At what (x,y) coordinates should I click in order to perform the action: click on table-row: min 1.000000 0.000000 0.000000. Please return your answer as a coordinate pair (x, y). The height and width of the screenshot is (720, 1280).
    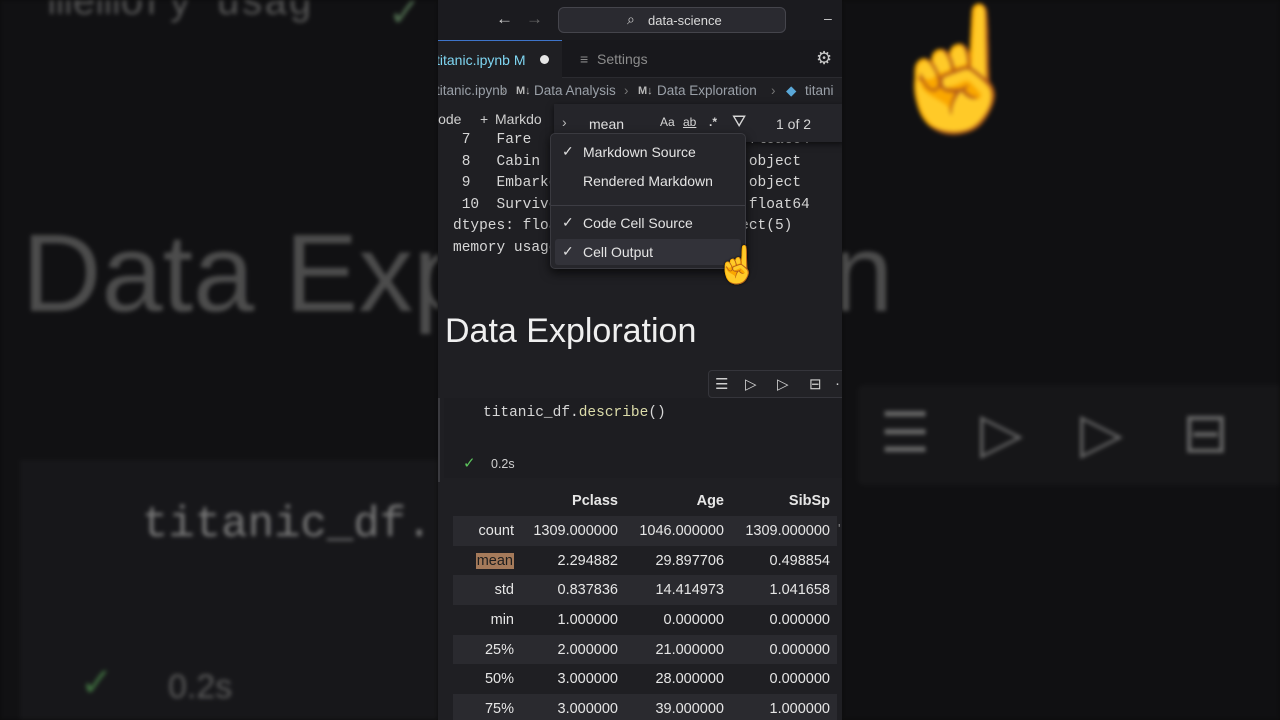
    Looking at the image, I should click on (645, 620).